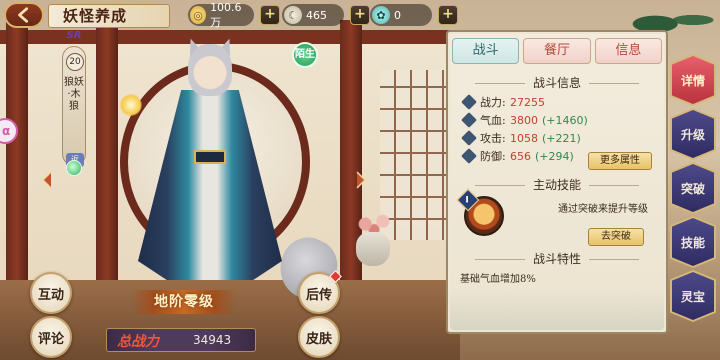 The image size is (720, 360). I want to click on side-tabs: 详情 升级 突破 技能 灵宝, so click(693, 188).